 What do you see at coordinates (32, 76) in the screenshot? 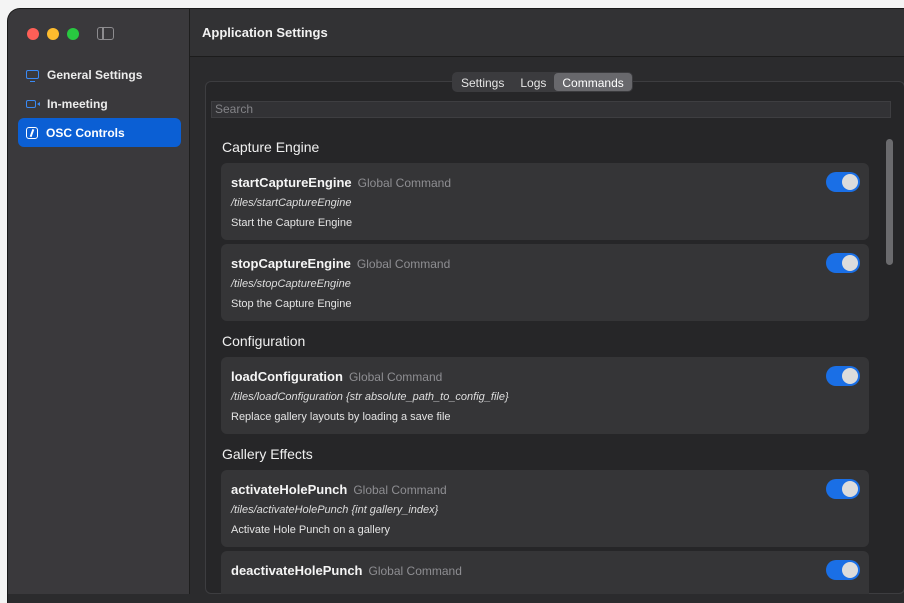
I see `monitor-icon` at bounding box center [32, 76].